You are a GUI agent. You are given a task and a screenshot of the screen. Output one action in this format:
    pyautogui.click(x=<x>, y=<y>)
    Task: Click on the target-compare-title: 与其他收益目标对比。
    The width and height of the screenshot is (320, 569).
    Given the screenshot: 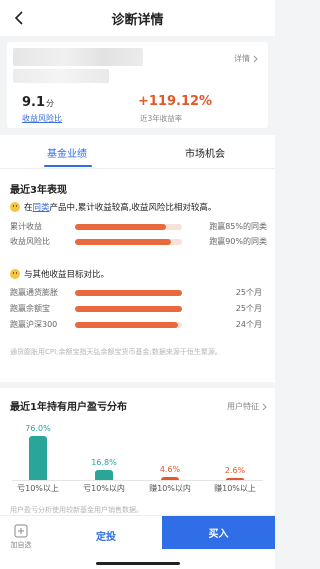 What is the action you would take?
    pyautogui.click(x=59, y=274)
    